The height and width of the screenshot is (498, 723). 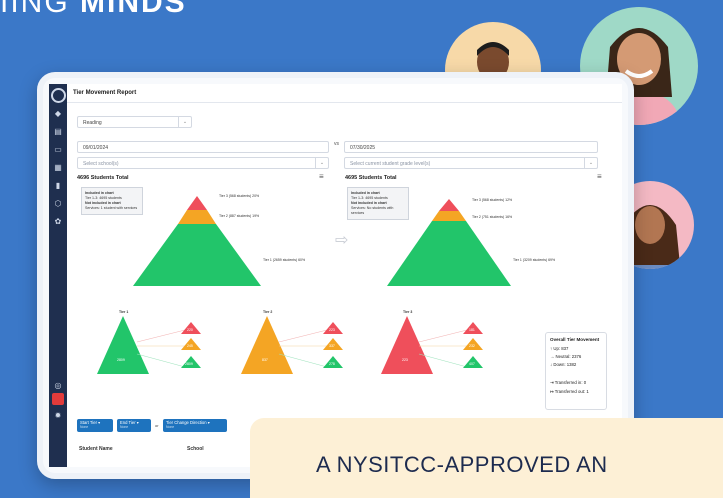 What do you see at coordinates (157, 425) in the screenshot?
I see `or-label: or` at bounding box center [157, 425].